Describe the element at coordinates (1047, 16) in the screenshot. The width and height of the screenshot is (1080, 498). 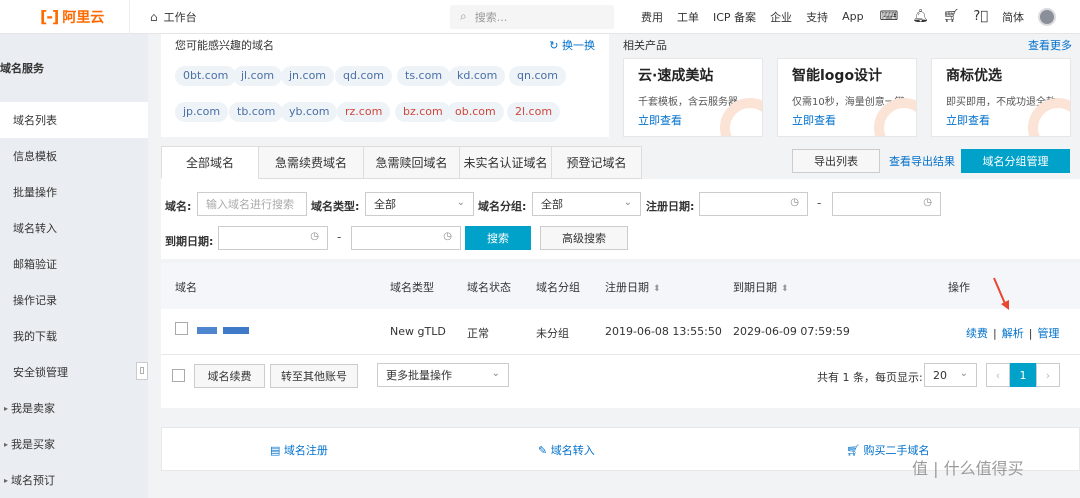
I see `avatar` at that location.